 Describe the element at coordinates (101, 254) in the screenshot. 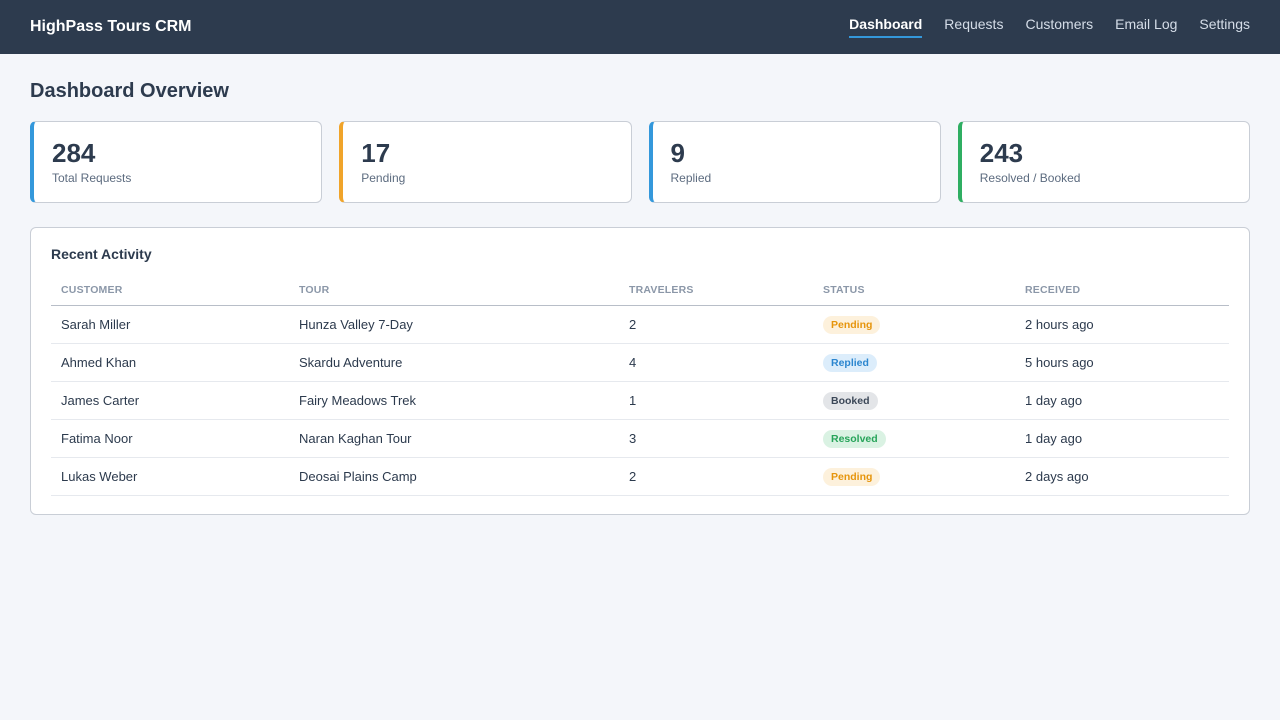

I see `panel-title: Recent Activity` at that location.